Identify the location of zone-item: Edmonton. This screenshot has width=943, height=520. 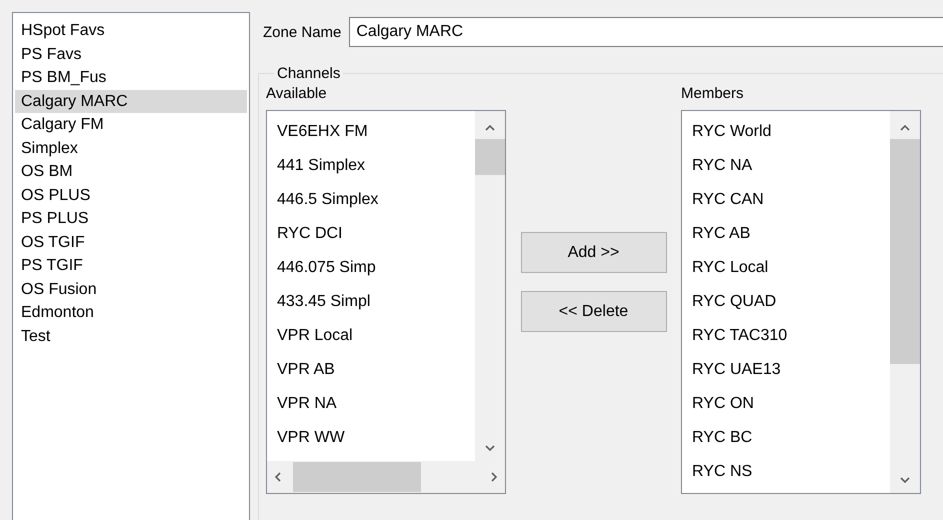
(131, 312).